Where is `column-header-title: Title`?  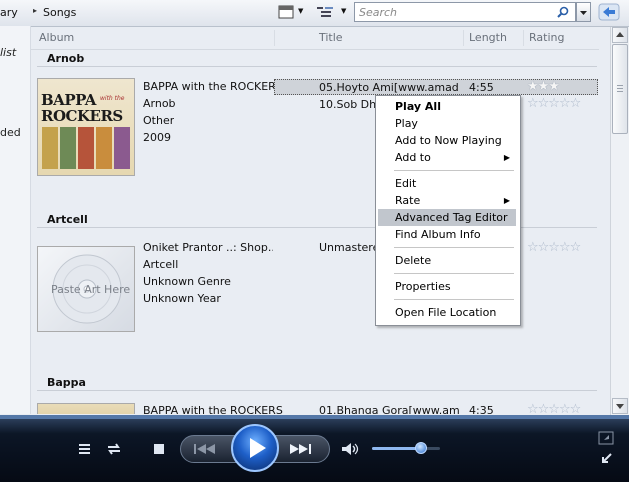
column-header-title: Title is located at coordinates (331, 37).